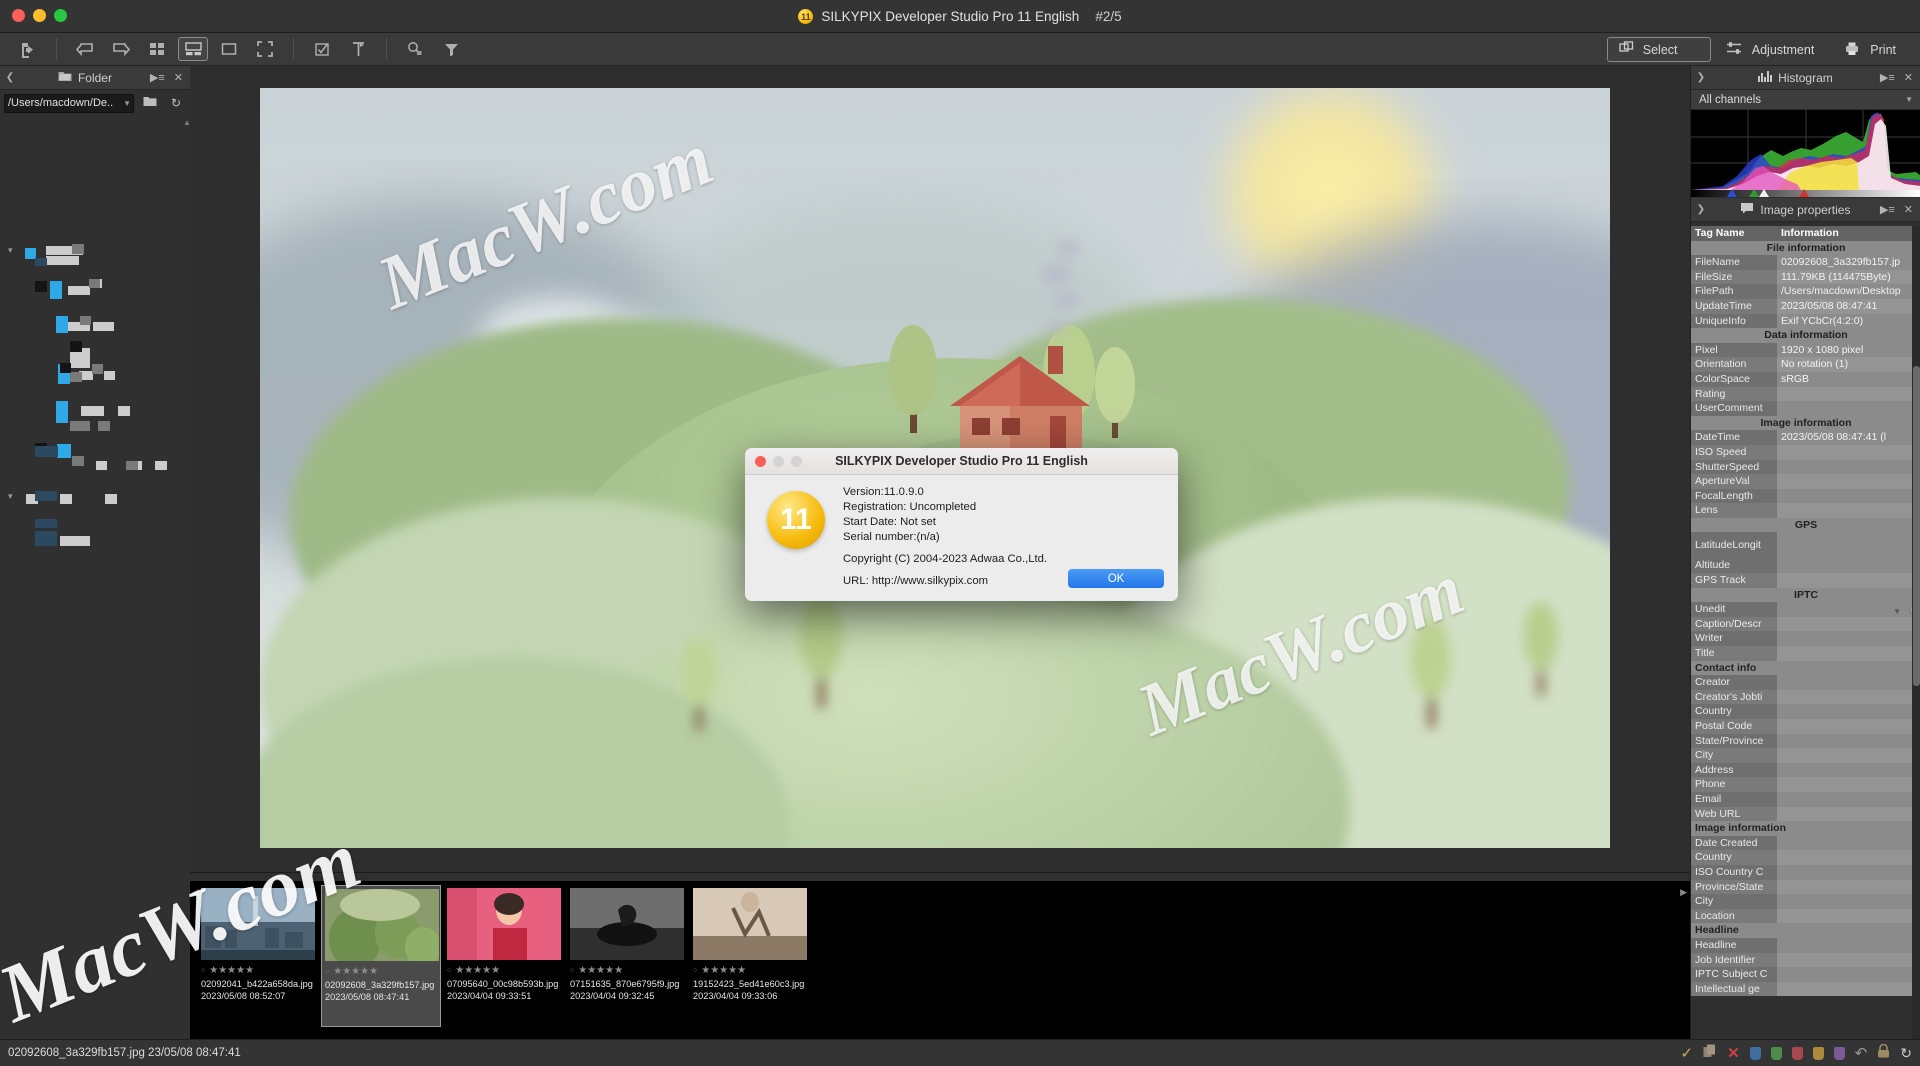 This screenshot has height=1066, width=1920. I want to click on hammer-icon, so click(358, 49).